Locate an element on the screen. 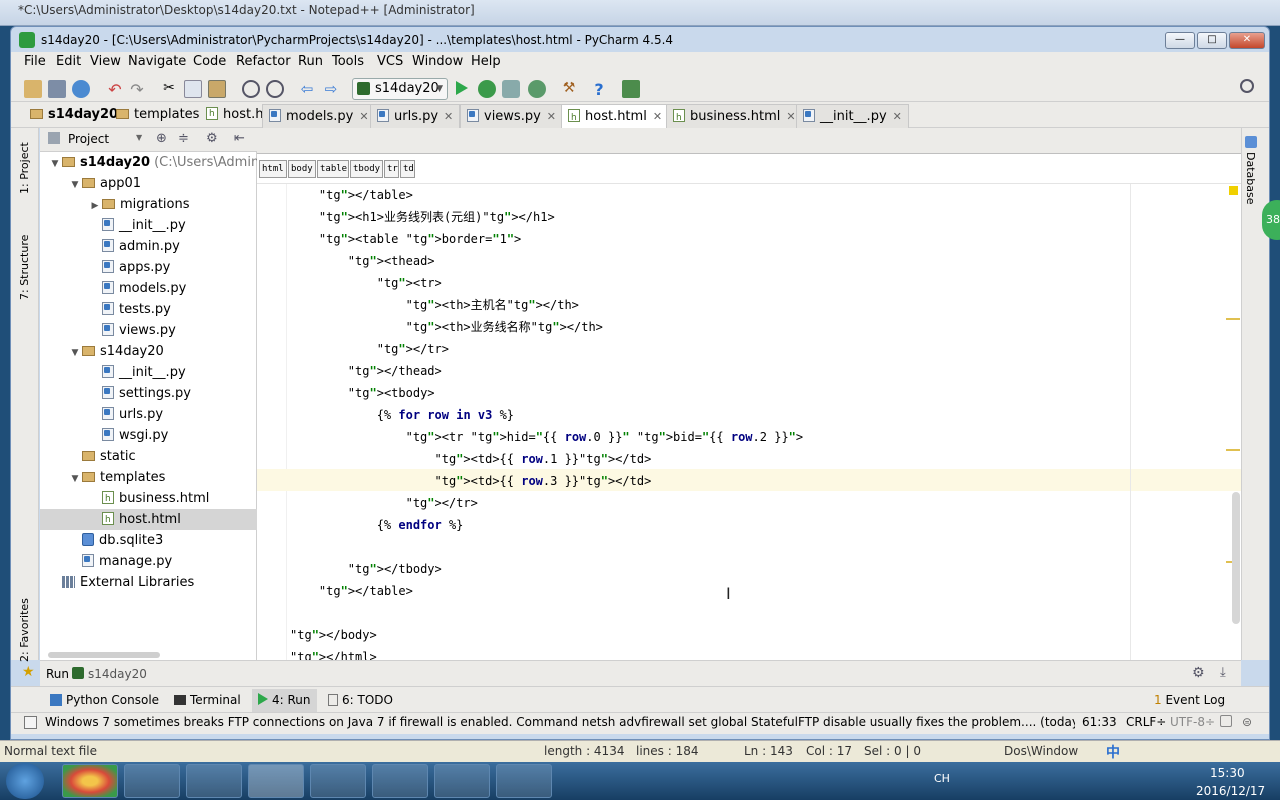 The height and width of the screenshot is (800, 1280). tree-item: business.html is located at coordinates (148, 499).